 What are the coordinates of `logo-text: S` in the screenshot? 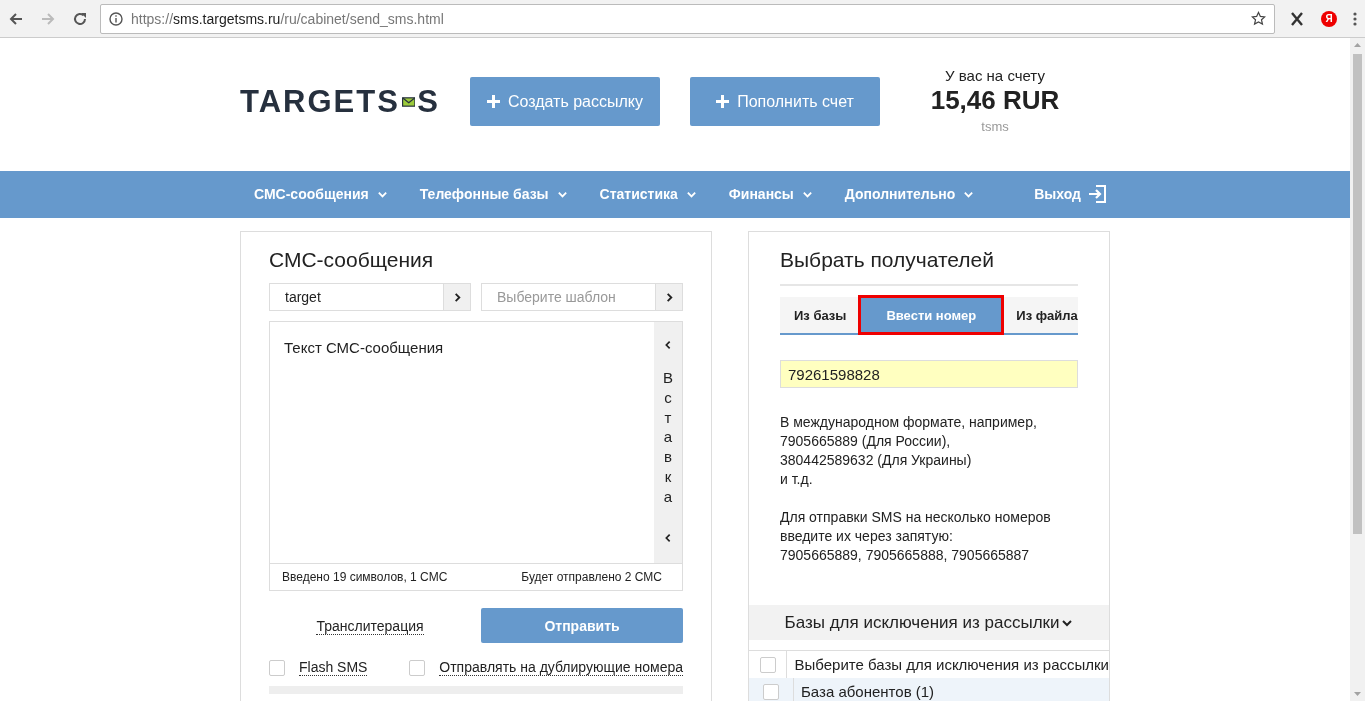 It's located at (428, 102).